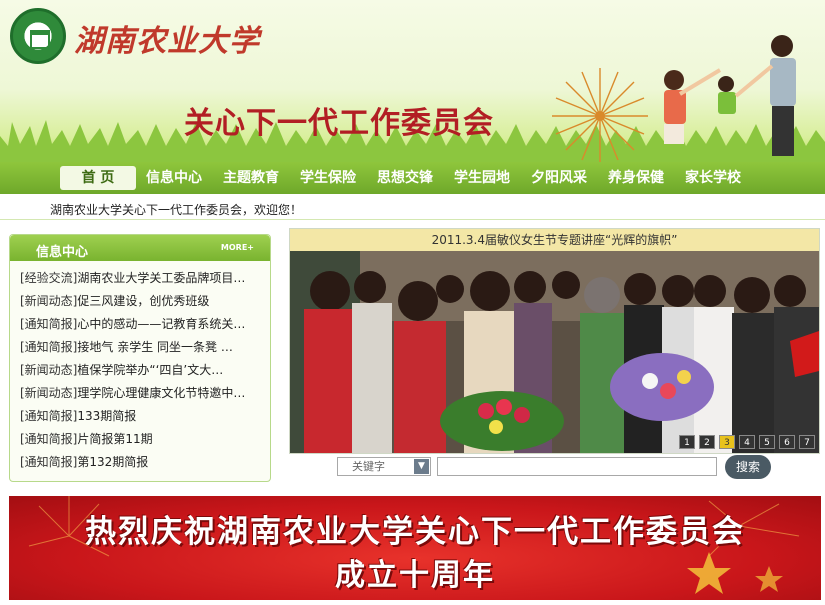  Describe the element at coordinates (106, 416) in the screenshot. I see `news-title: 133期简报` at that location.